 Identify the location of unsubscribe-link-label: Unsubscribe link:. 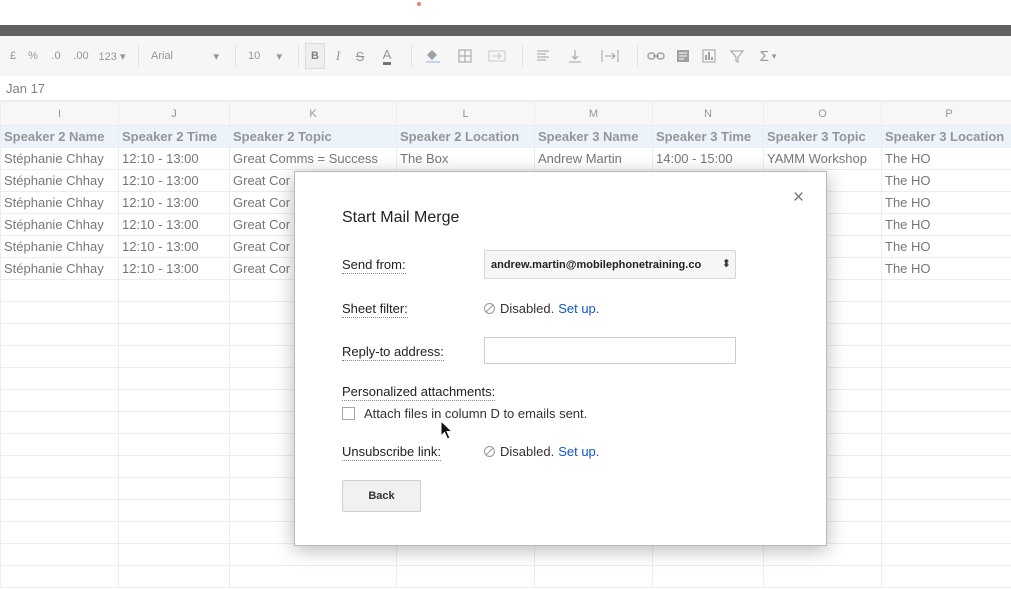
(391, 452).